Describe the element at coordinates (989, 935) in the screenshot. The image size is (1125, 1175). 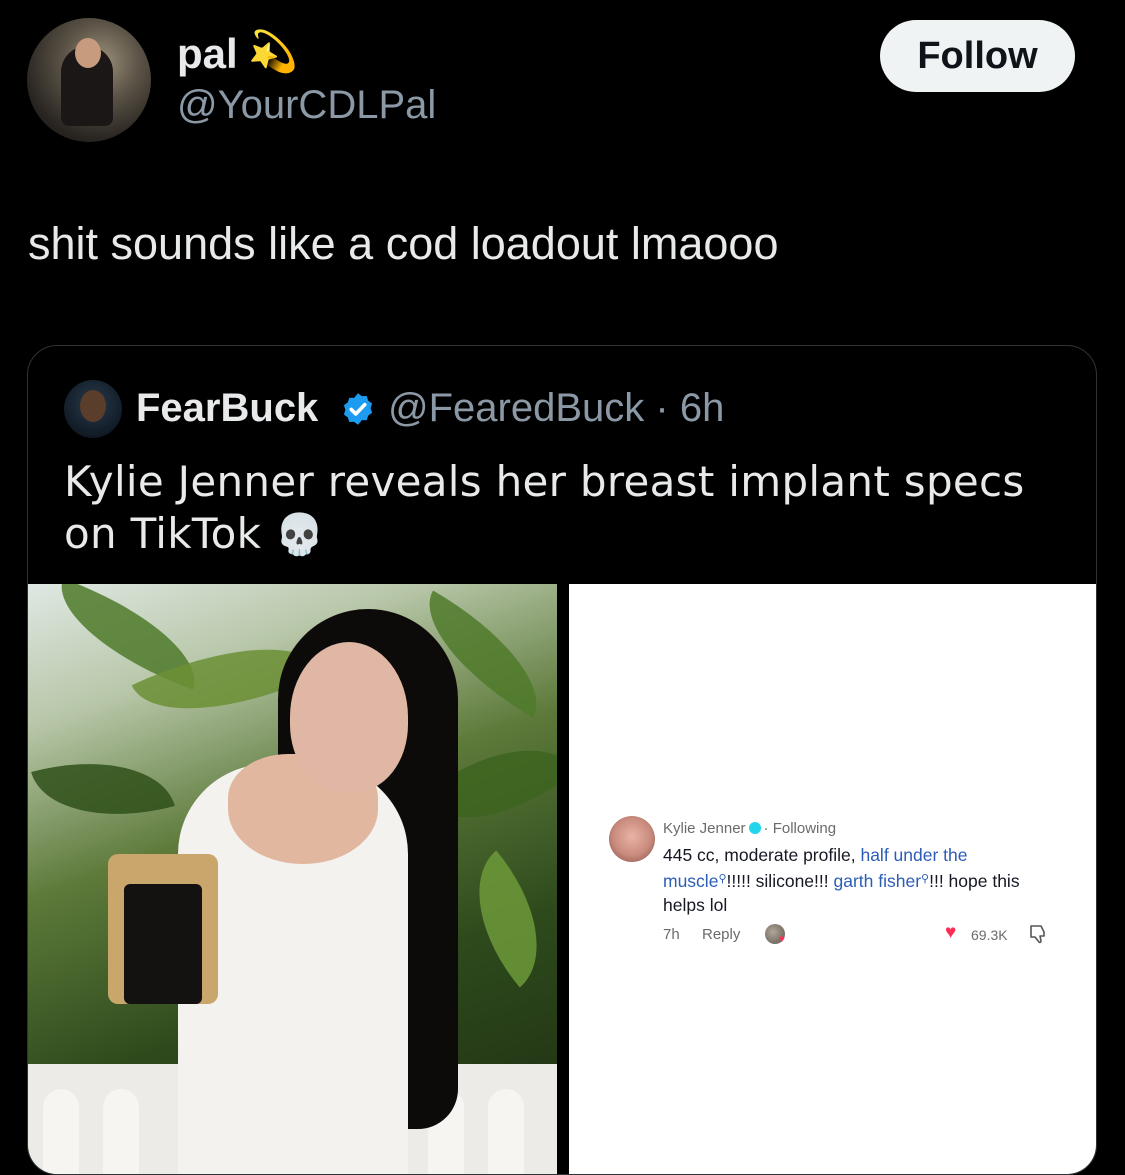
I see `like-count: 69.3K` at that location.